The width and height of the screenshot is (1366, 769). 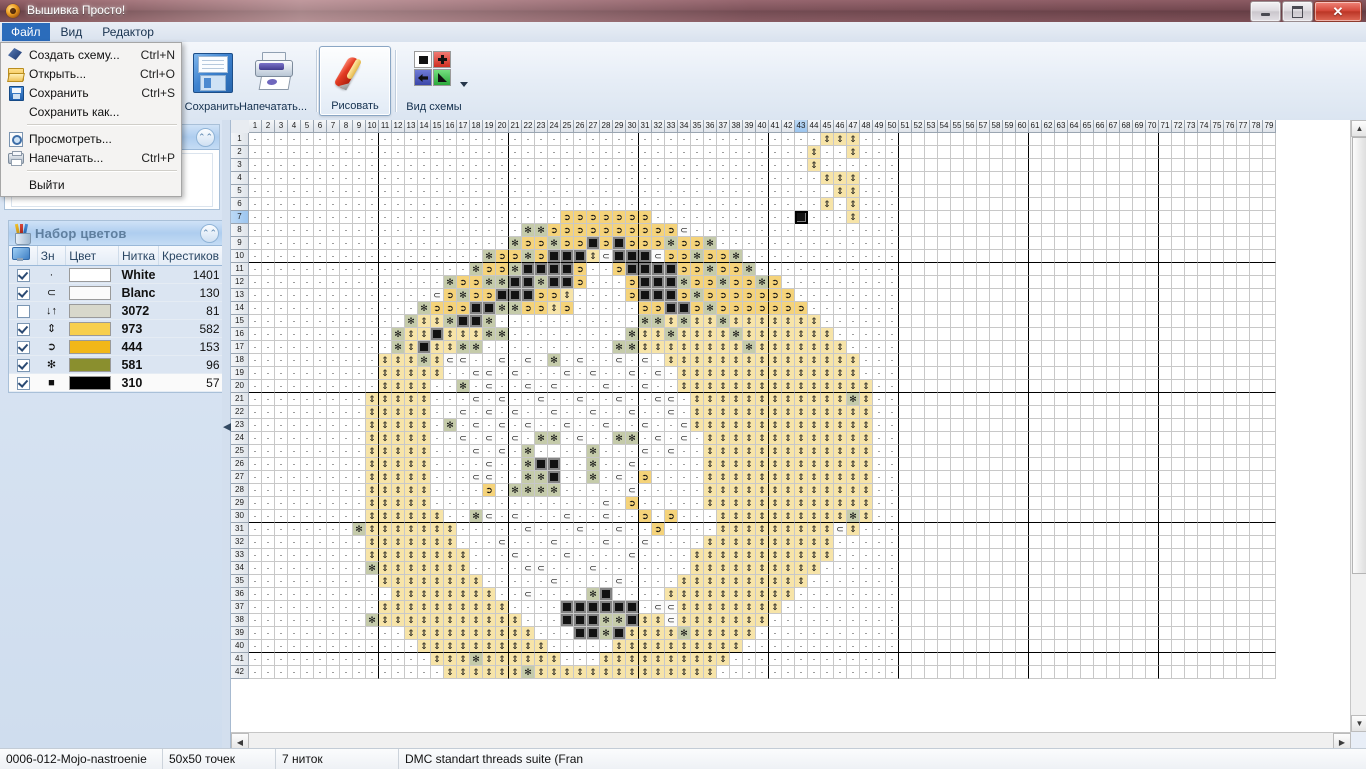 What do you see at coordinates (116, 328) in the screenshot?
I see `palette-row: ⇕ 973 582` at bounding box center [116, 328].